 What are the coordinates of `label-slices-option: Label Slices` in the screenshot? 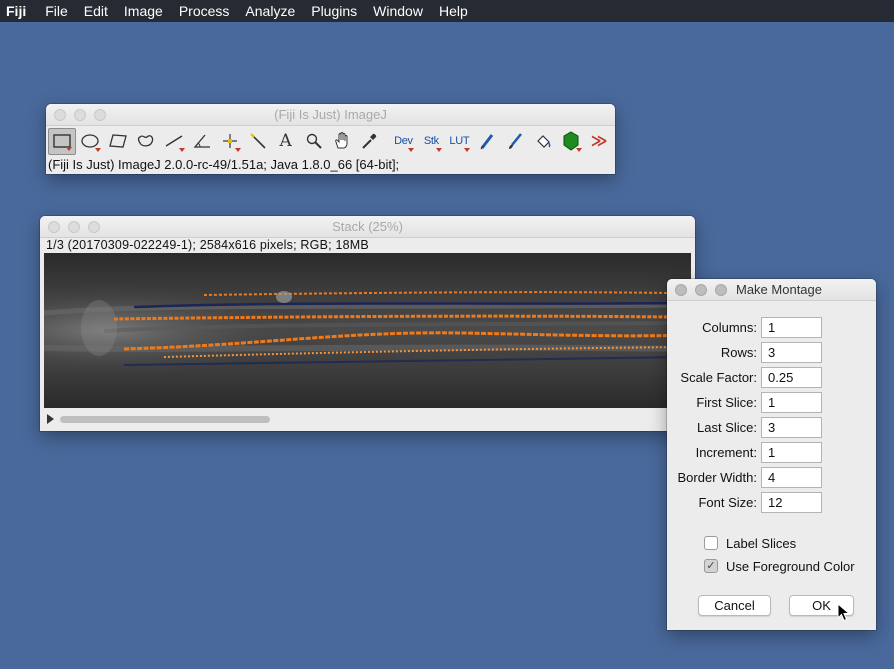 It's located at (750, 543).